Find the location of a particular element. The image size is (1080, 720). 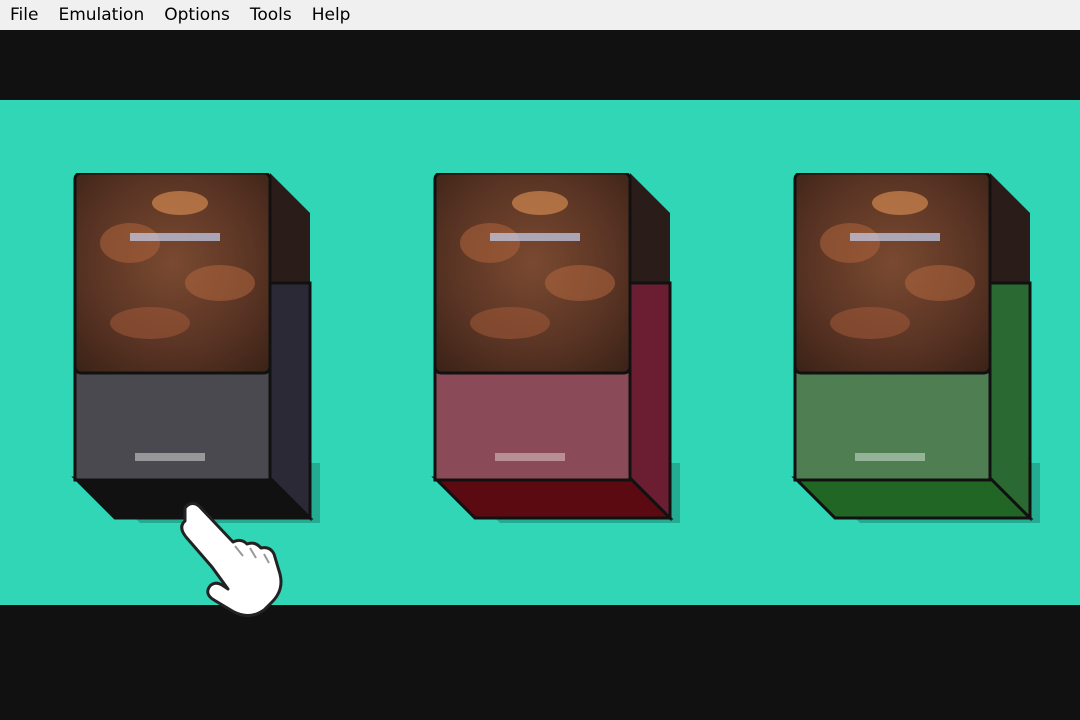

deck-box-black-graphic is located at coordinates (195, 348).